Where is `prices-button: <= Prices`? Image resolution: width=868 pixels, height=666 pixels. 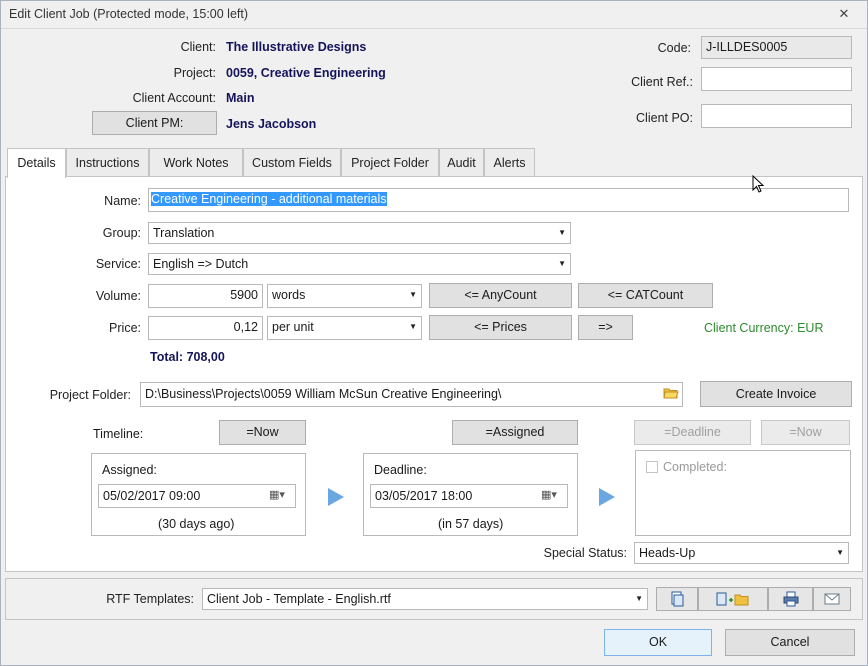 prices-button: <= Prices is located at coordinates (500, 327).